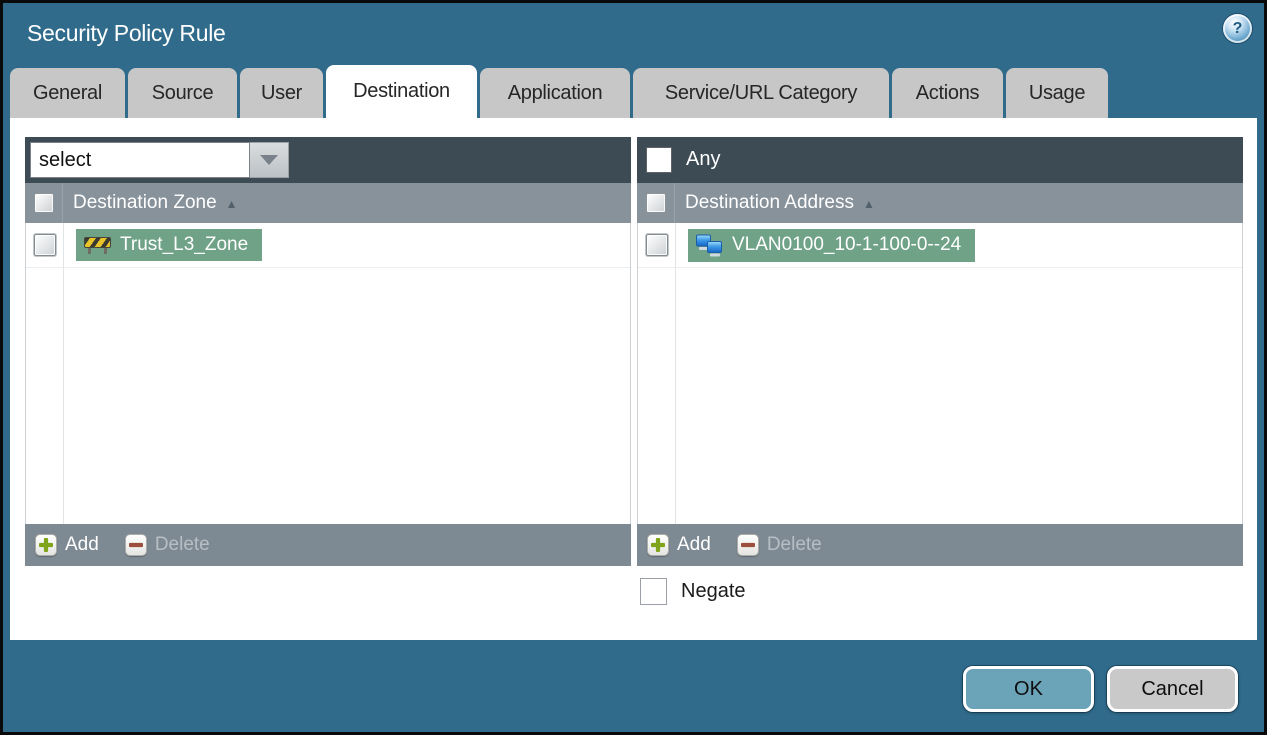 This screenshot has height=735, width=1267. What do you see at coordinates (713, 591) in the screenshot?
I see `negate-label: Negate` at bounding box center [713, 591].